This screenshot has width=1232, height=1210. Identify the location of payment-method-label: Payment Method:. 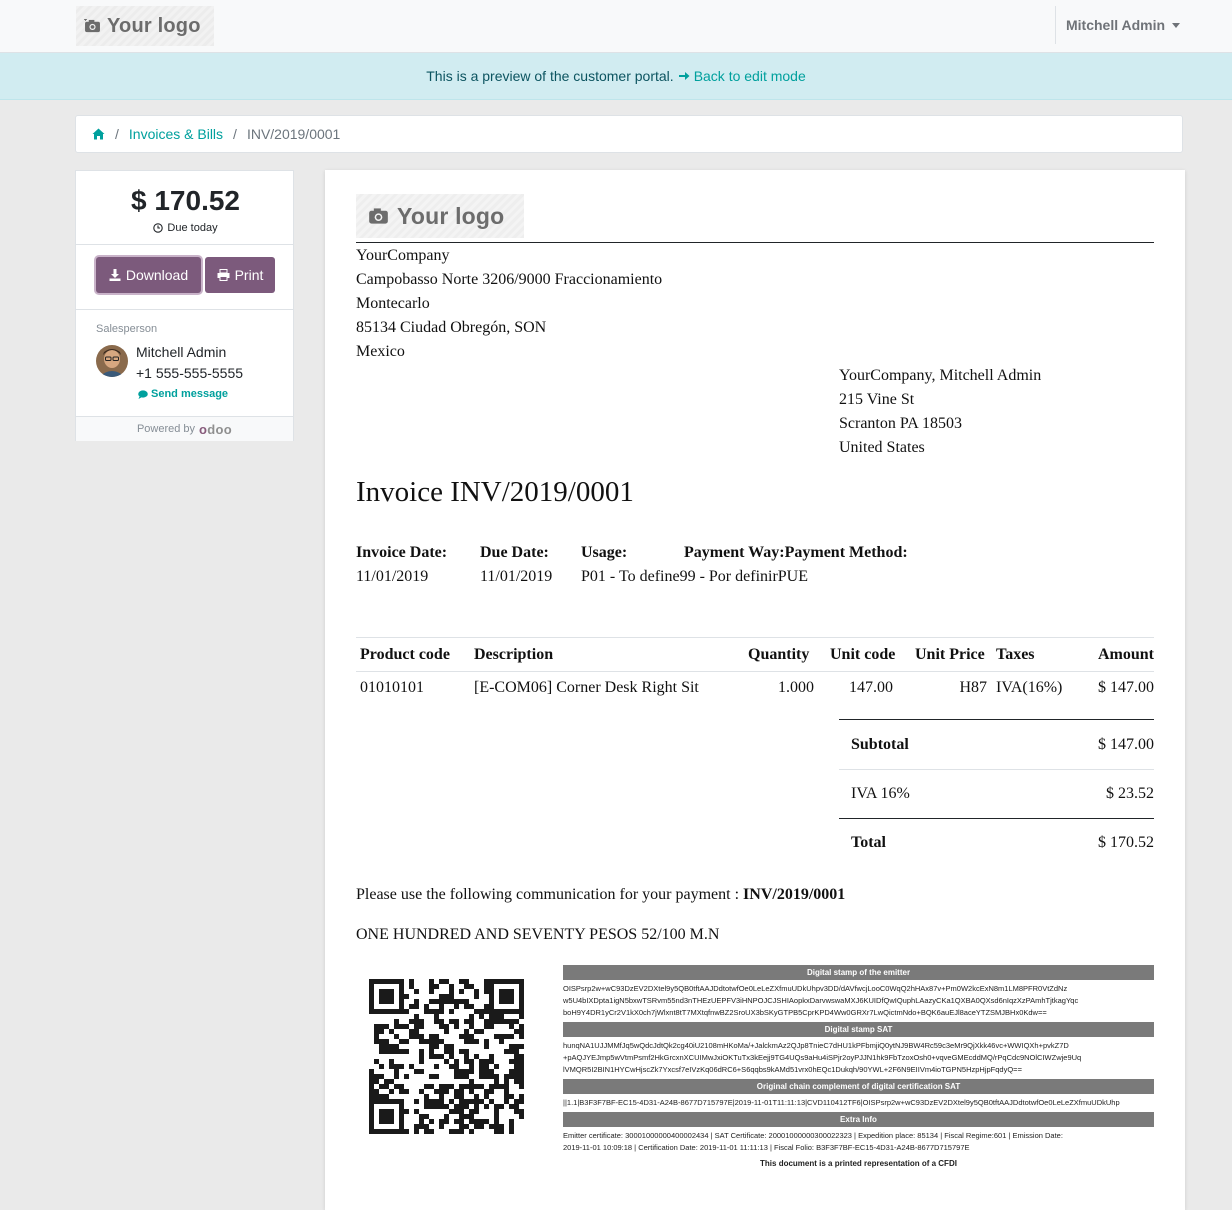
(846, 552).